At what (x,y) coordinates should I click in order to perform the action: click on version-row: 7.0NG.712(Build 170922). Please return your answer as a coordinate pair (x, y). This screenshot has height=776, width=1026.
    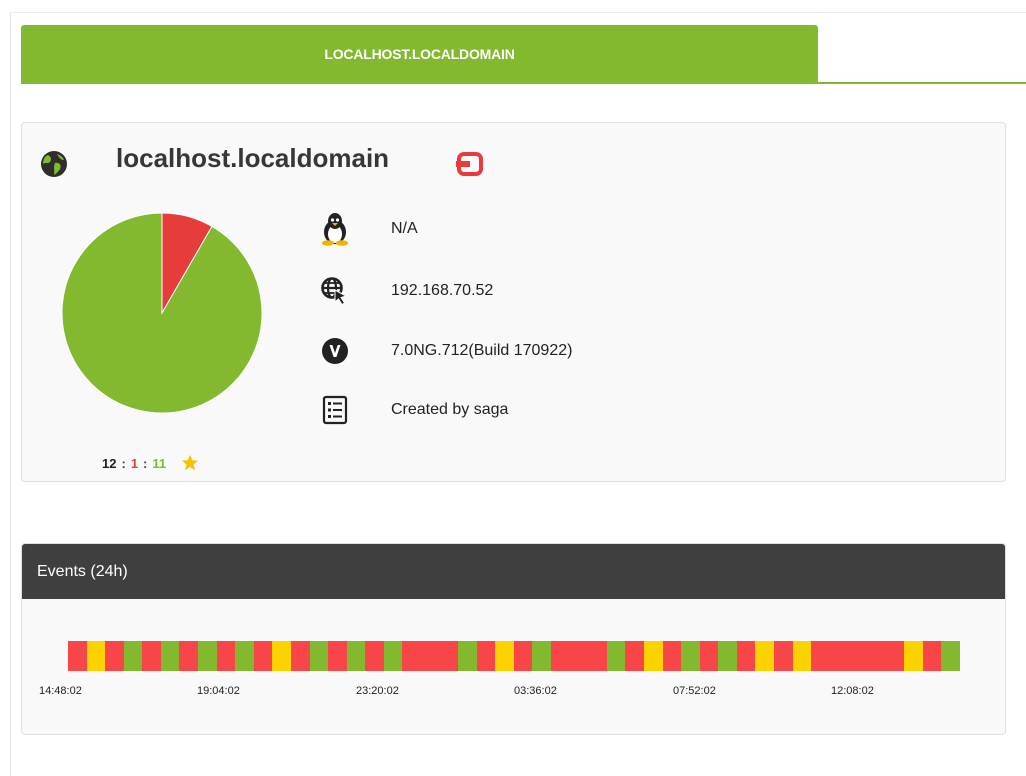
    Looking at the image, I should click on (444, 351).